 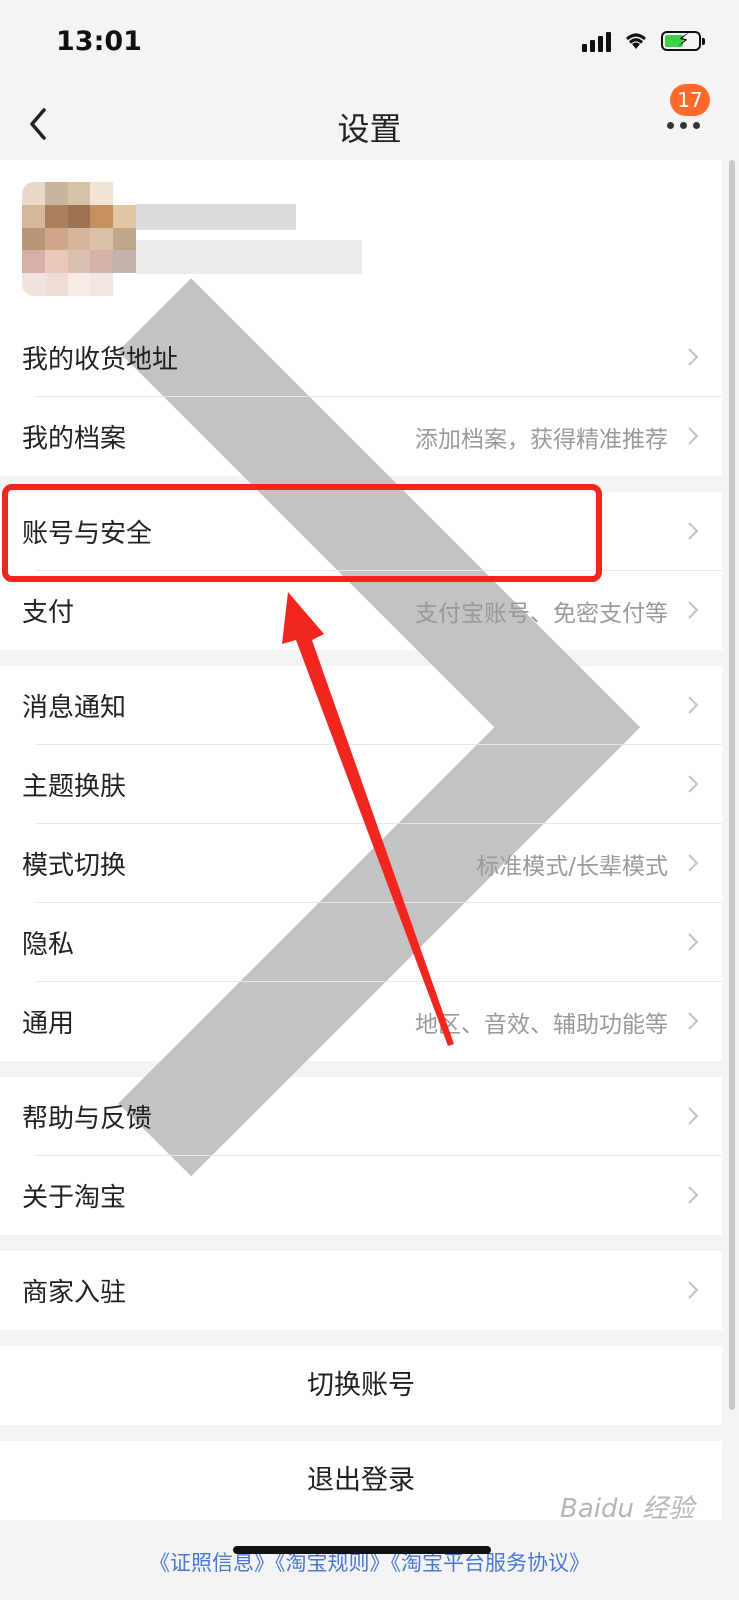 What do you see at coordinates (683, 40) in the screenshot?
I see `battery-icon: ⚡` at bounding box center [683, 40].